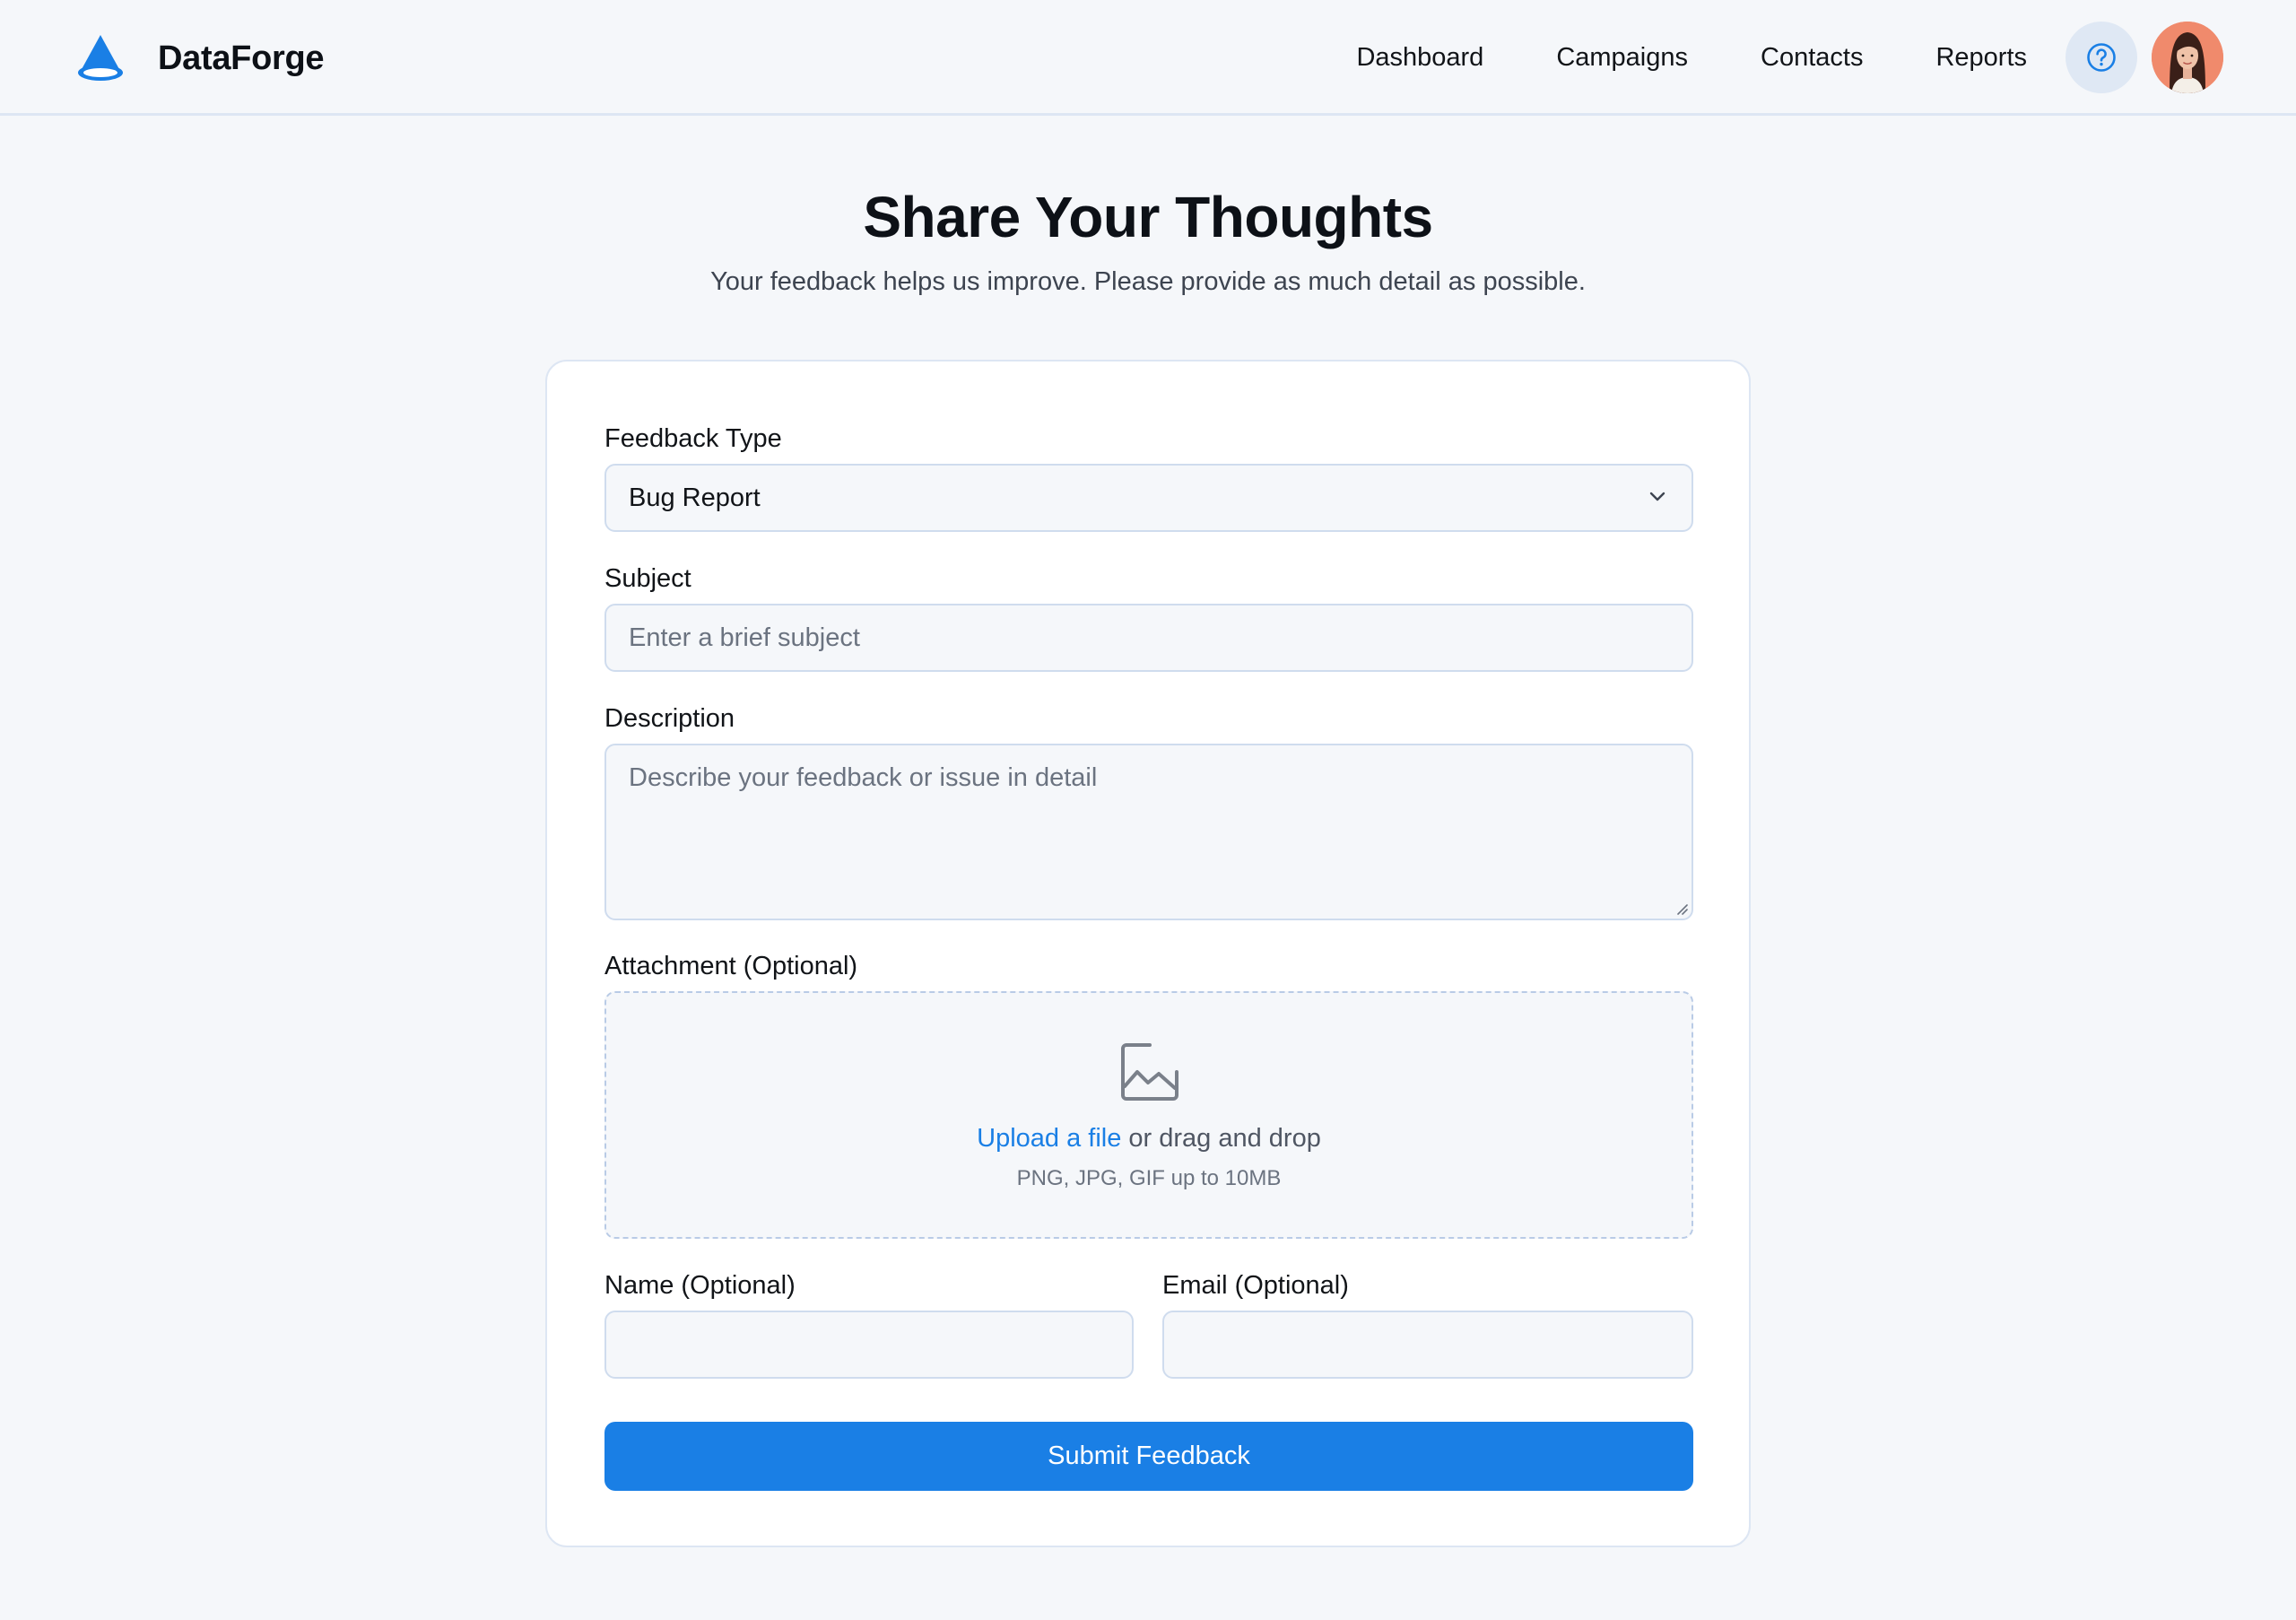 The width and height of the screenshot is (2296, 1620). Describe the element at coordinates (1812, 58) in the screenshot. I see `nav-contacts: Contacts` at that location.